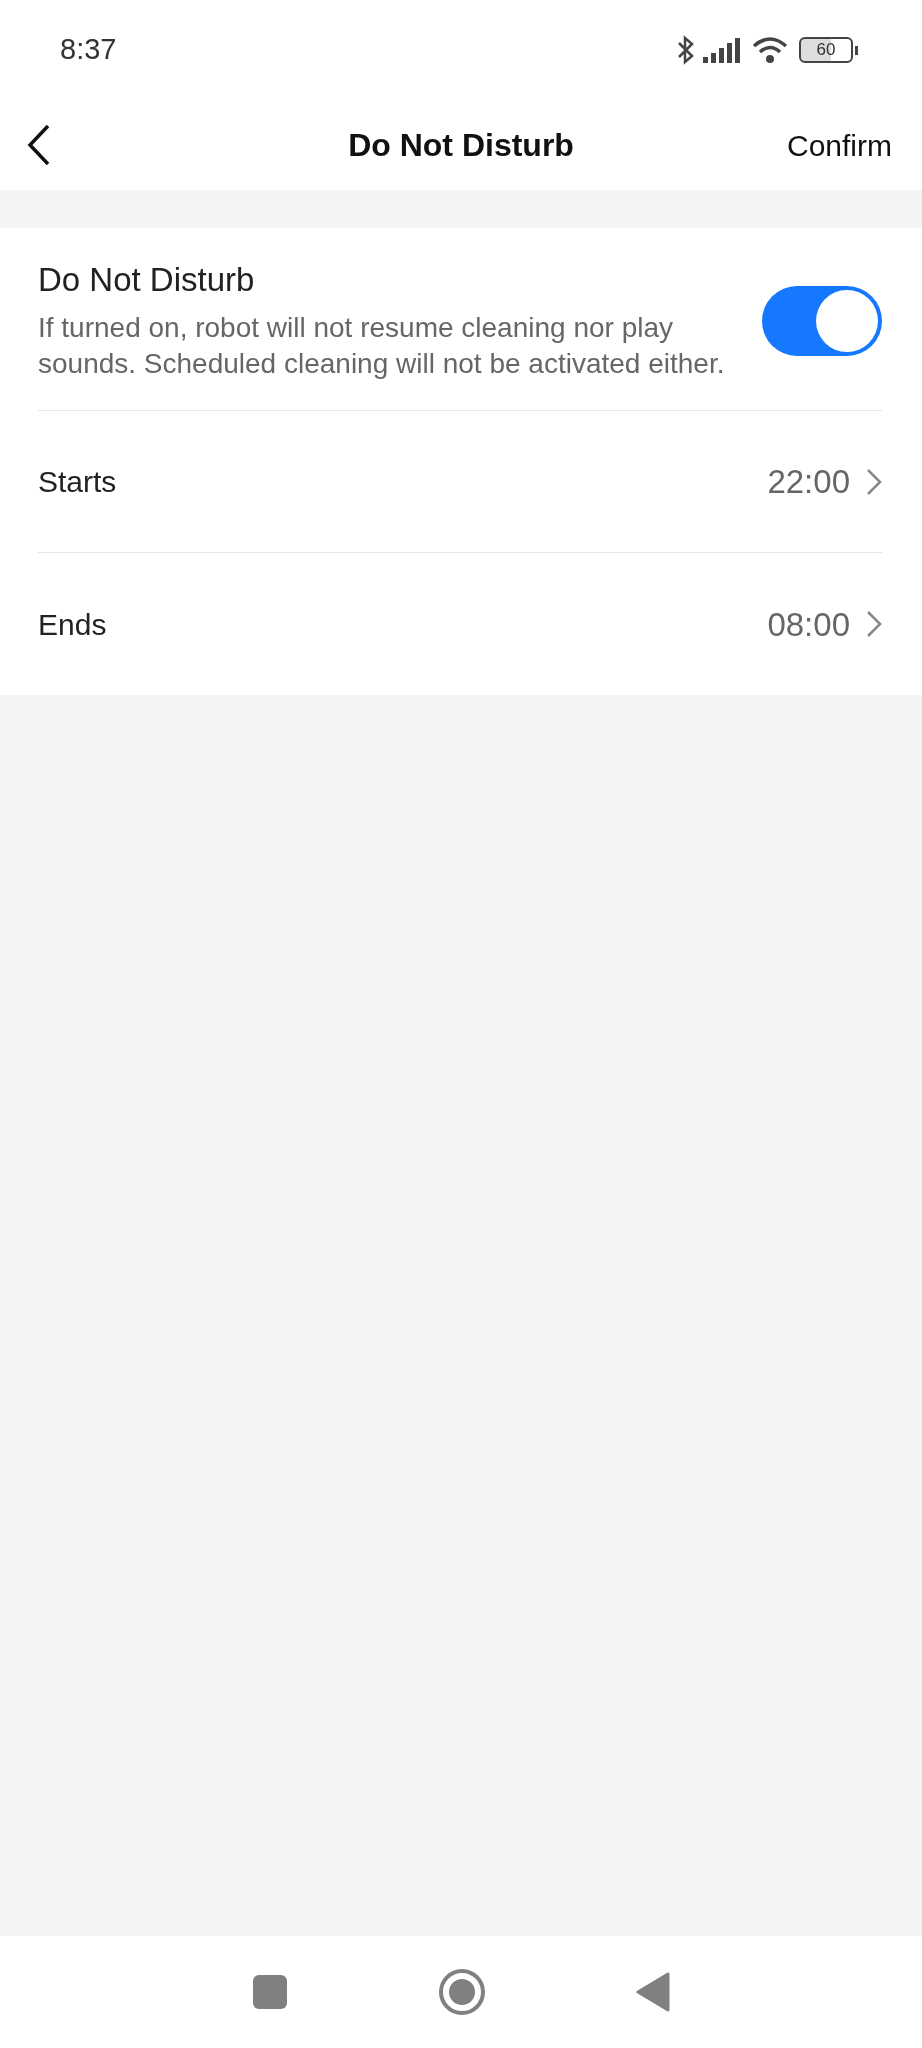 The width and height of the screenshot is (922, 2048). I want to click on back-nav-icon, so click(653, 1992).